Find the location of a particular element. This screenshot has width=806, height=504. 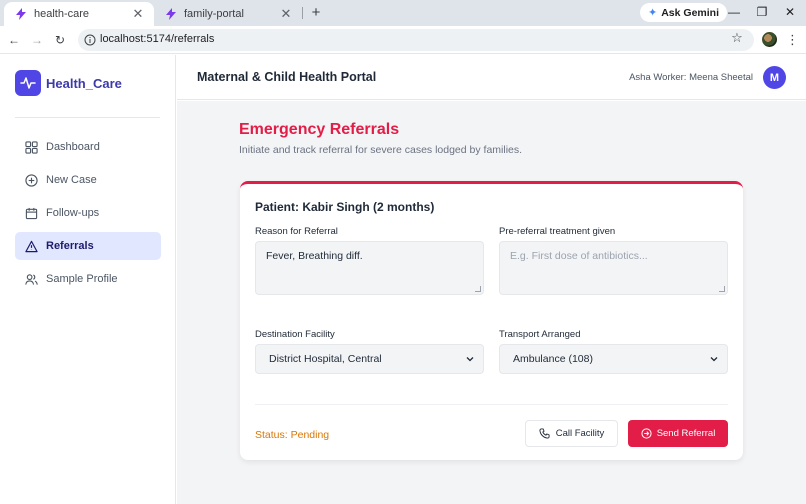

calendar-icon is located at coordinates (31, 213).